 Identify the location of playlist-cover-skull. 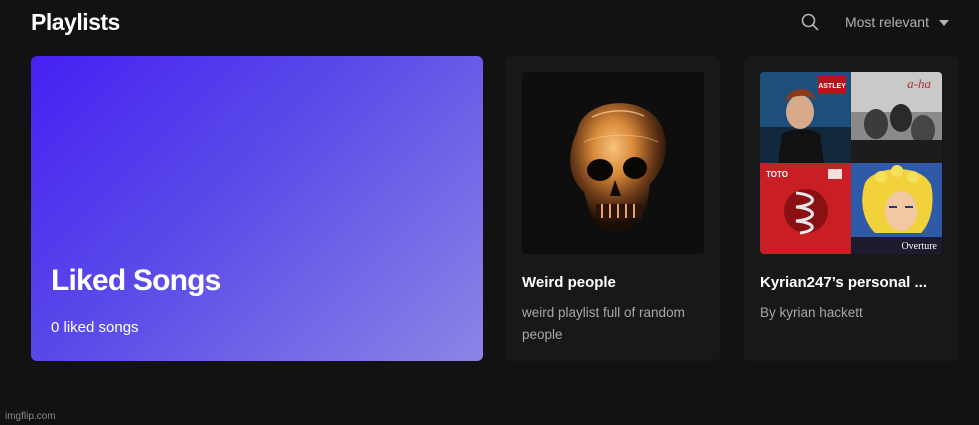
(613, 163).